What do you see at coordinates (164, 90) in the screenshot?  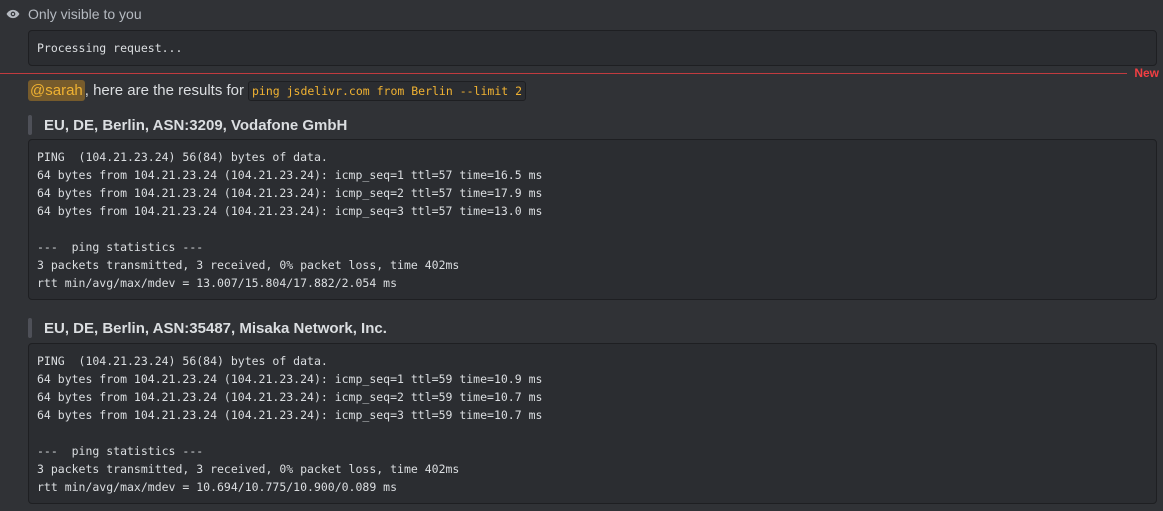 I see `result-text: , here are the results for` at bounding box center [164, 90].